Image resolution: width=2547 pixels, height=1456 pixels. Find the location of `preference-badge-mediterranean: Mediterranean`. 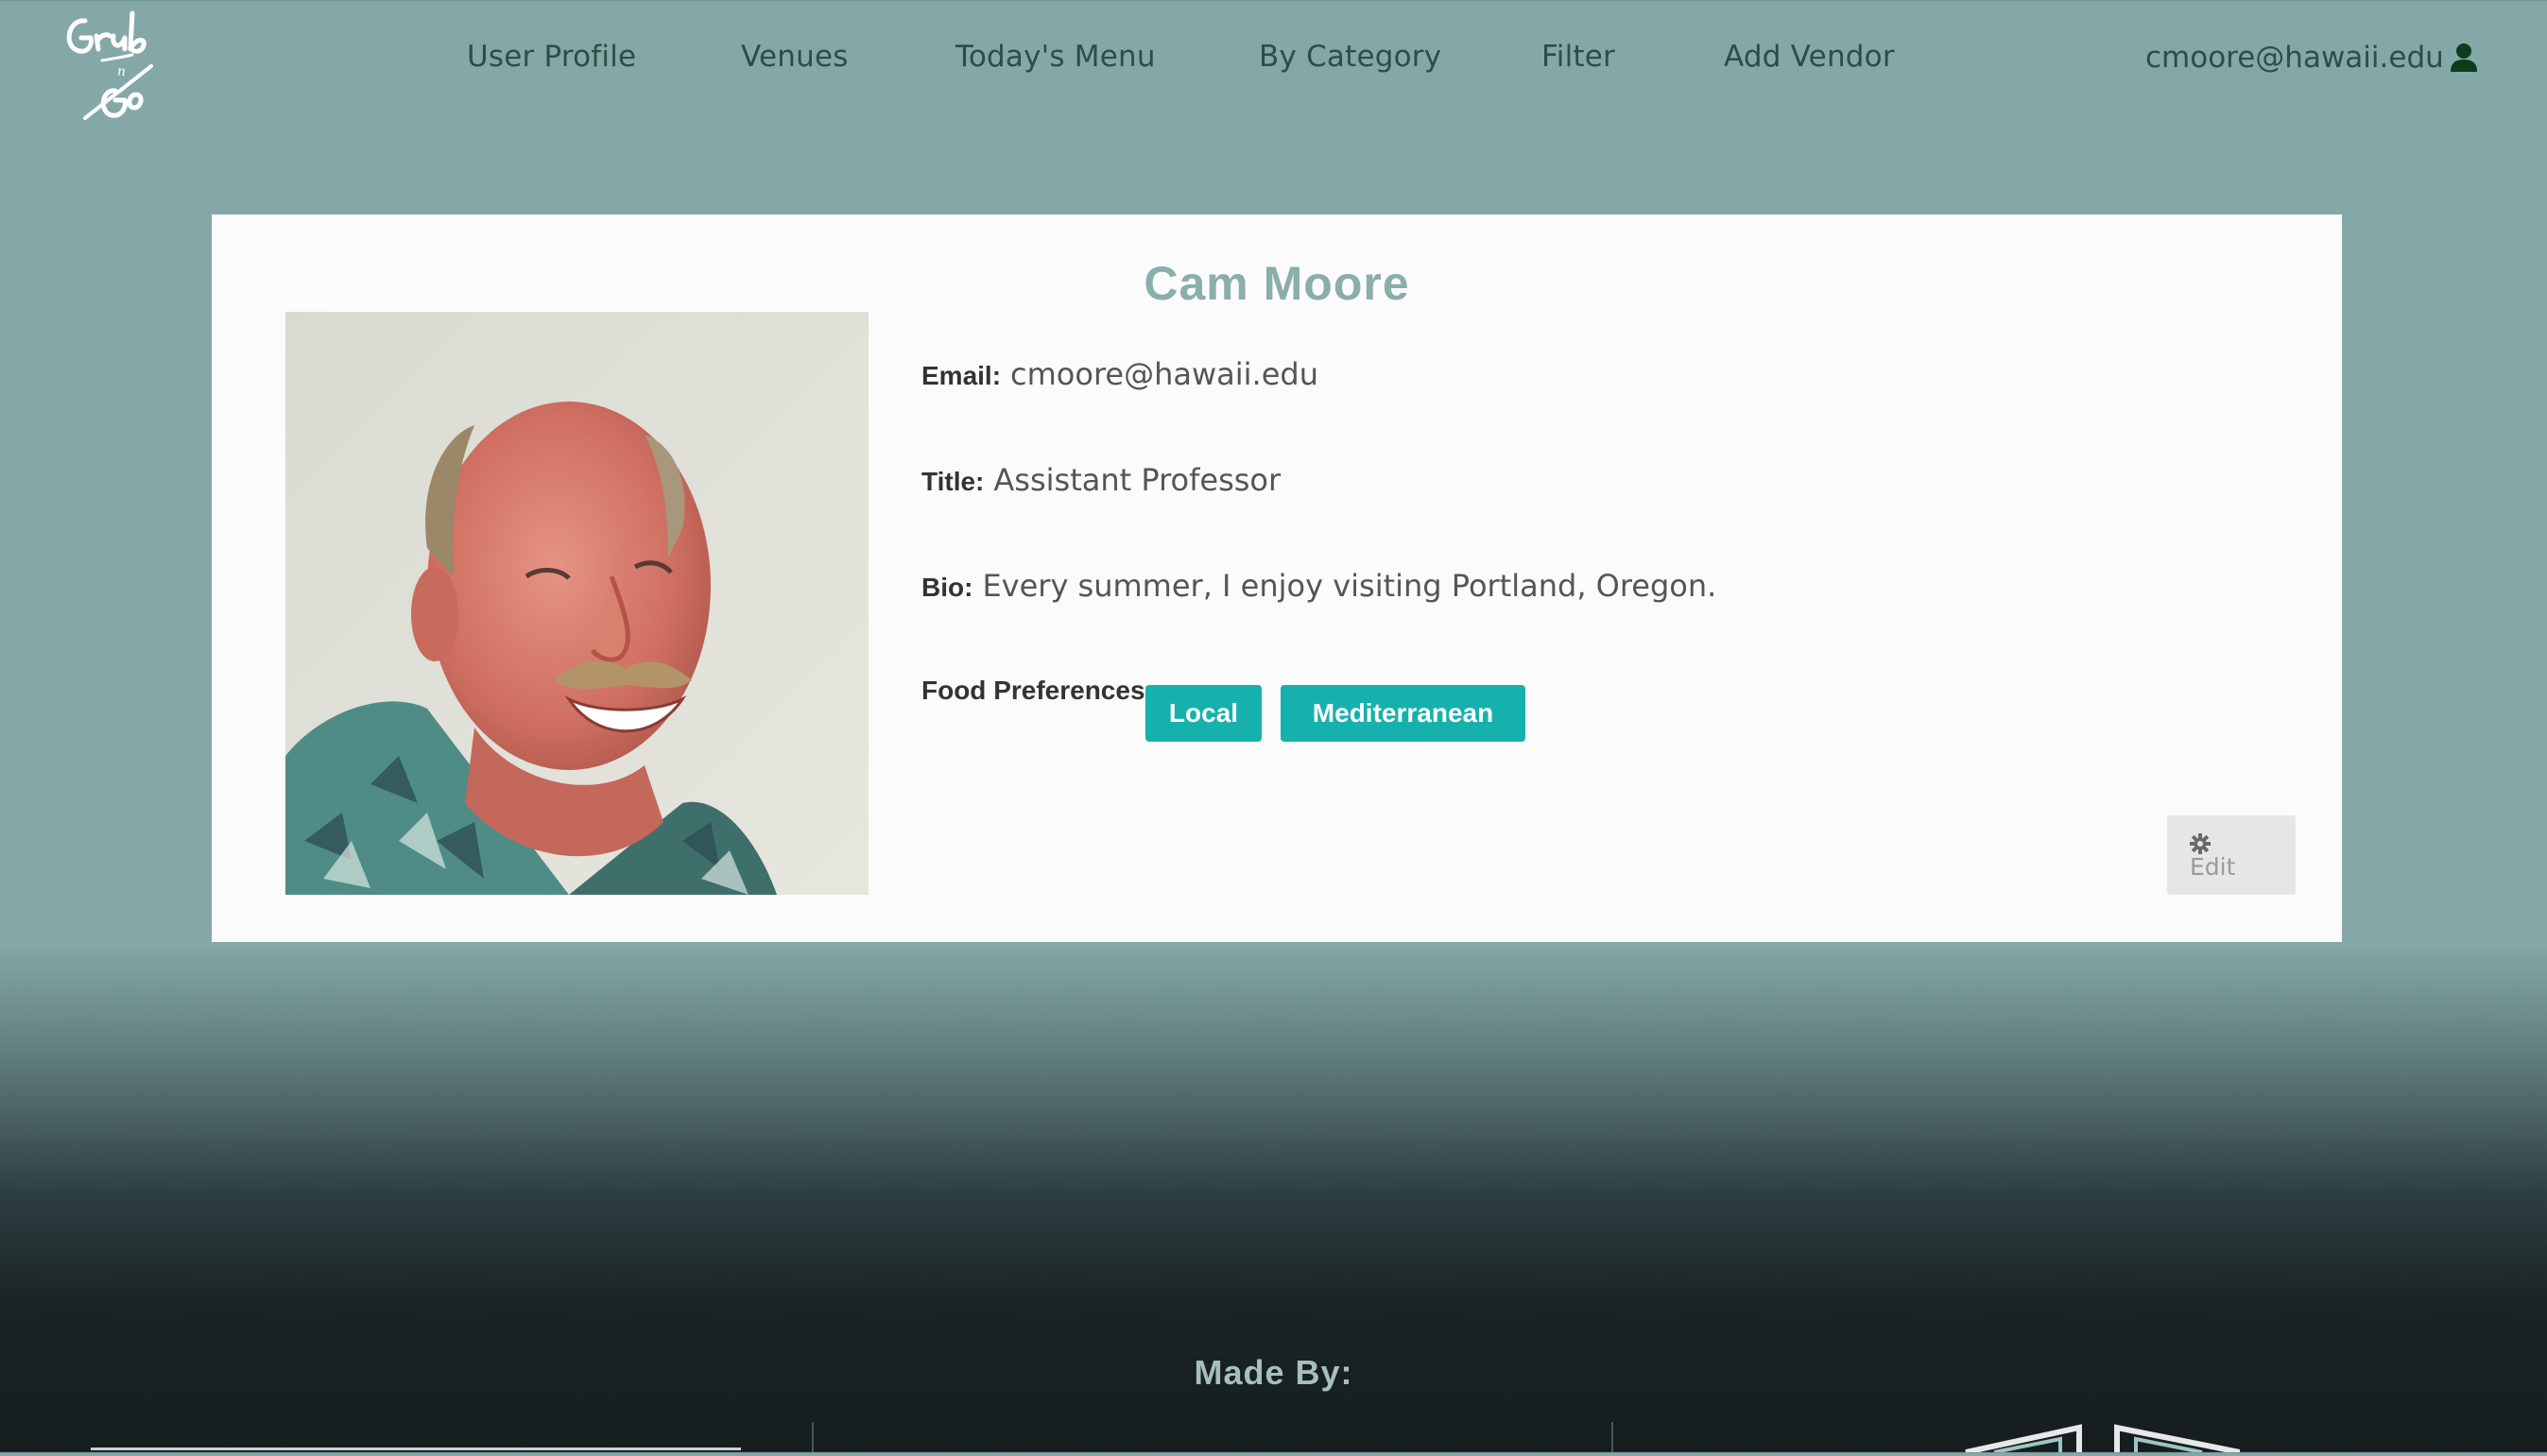

preference-badge-mediterranean: Mediterranean is located at coordinates (1403, 714).